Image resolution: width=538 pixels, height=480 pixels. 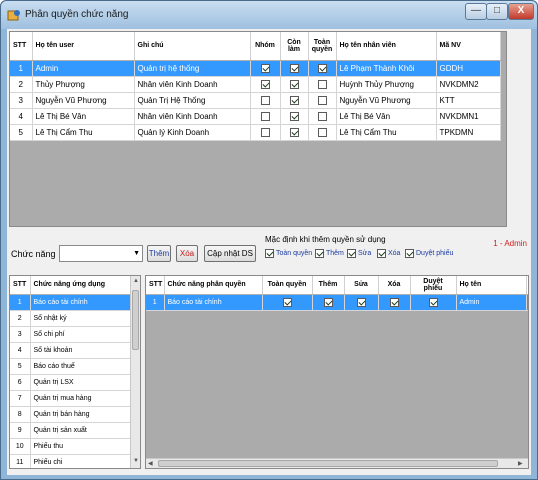 What do you see at coordinates (135, 320) in the screenshot?
I see `functions-scroll-thumb` at bounding box center [135, 320].